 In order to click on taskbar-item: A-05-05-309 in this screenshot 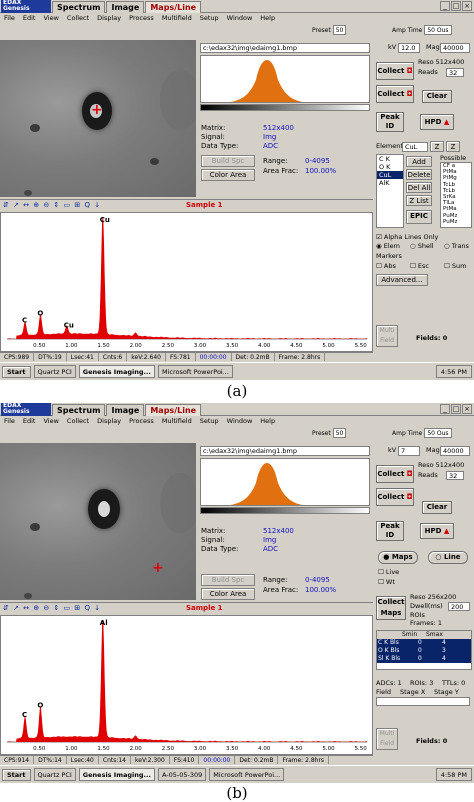, I will do `click(182, 774)`.